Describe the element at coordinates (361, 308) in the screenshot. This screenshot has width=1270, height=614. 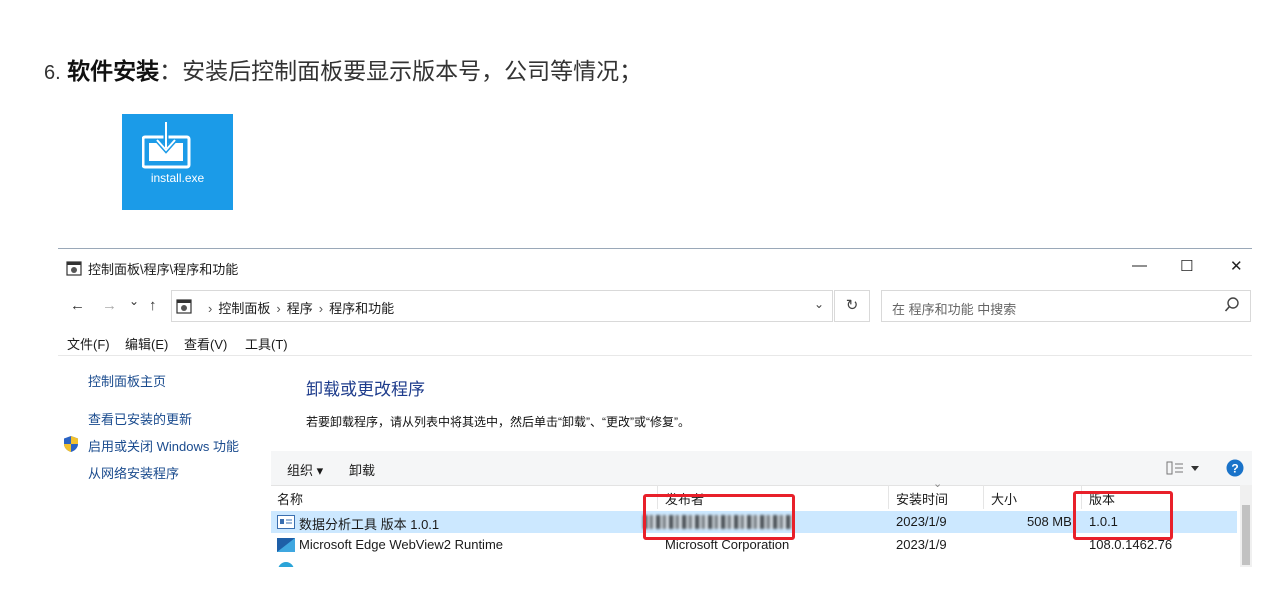
I see `breadcrumb-programs-features: 程序和功能` at that location.